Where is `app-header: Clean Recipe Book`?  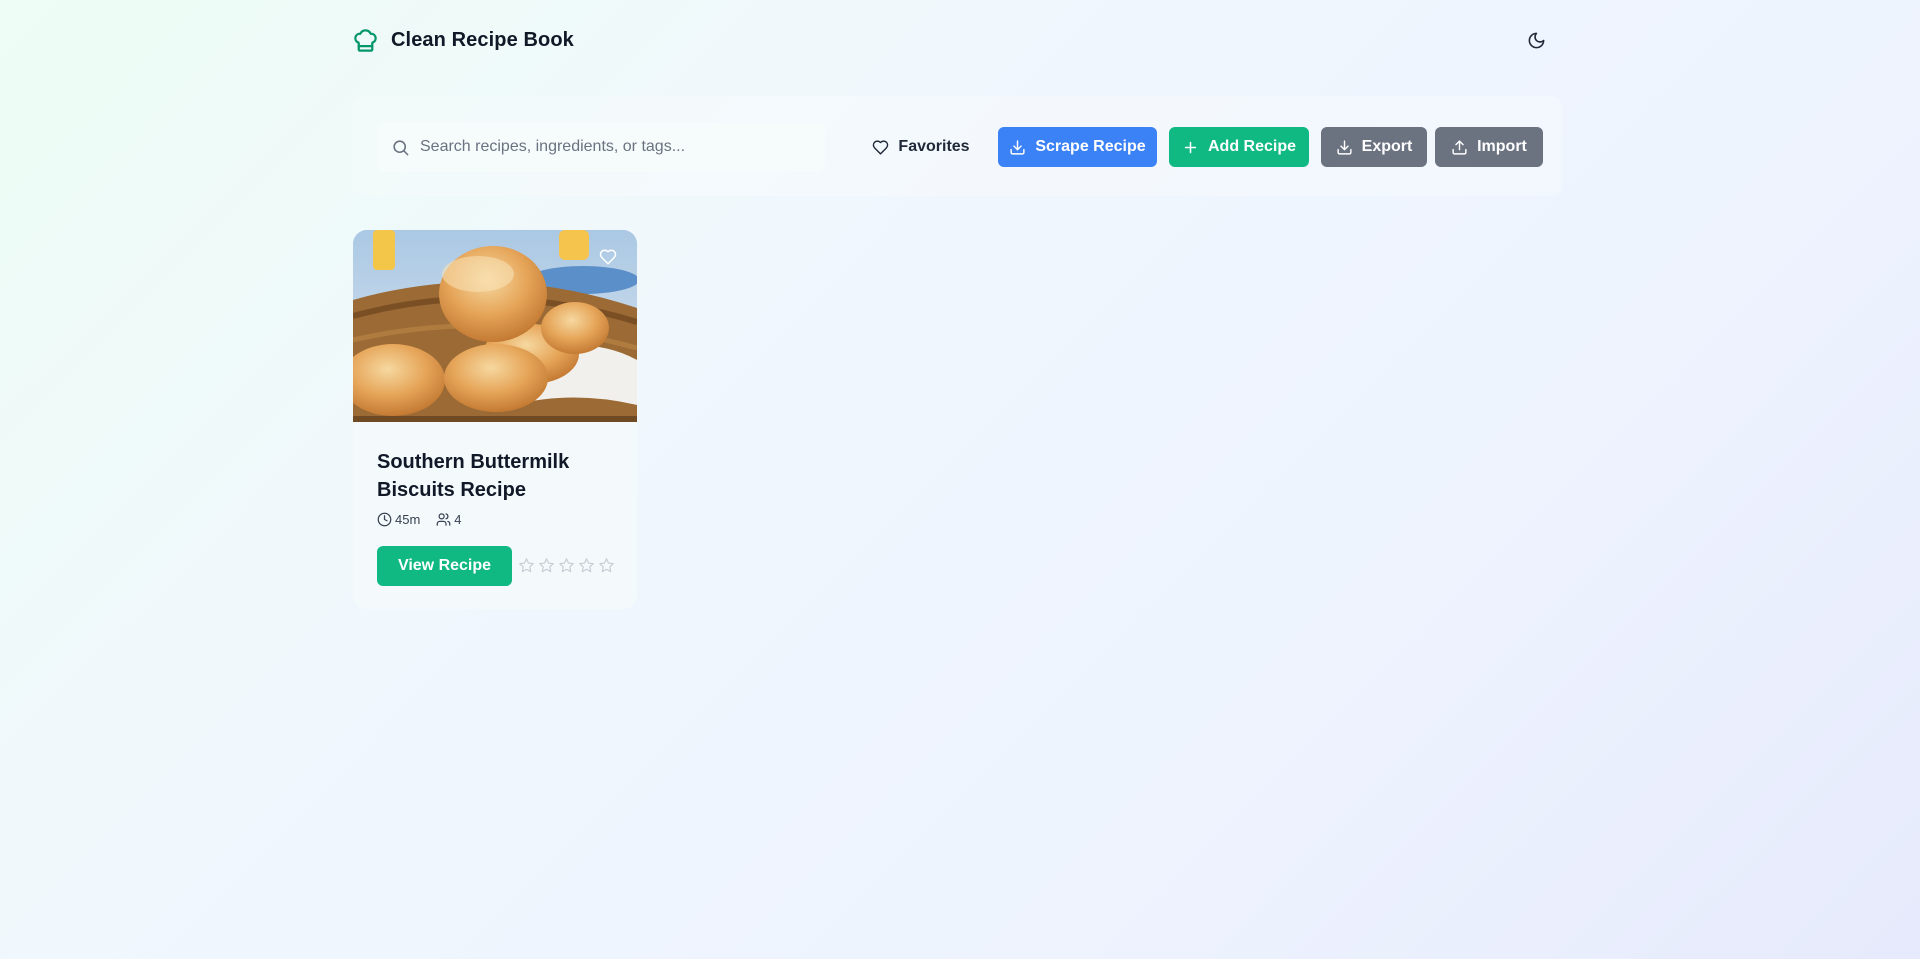 app-header: Clean Recipe Book is located at coordinates (957, 40).